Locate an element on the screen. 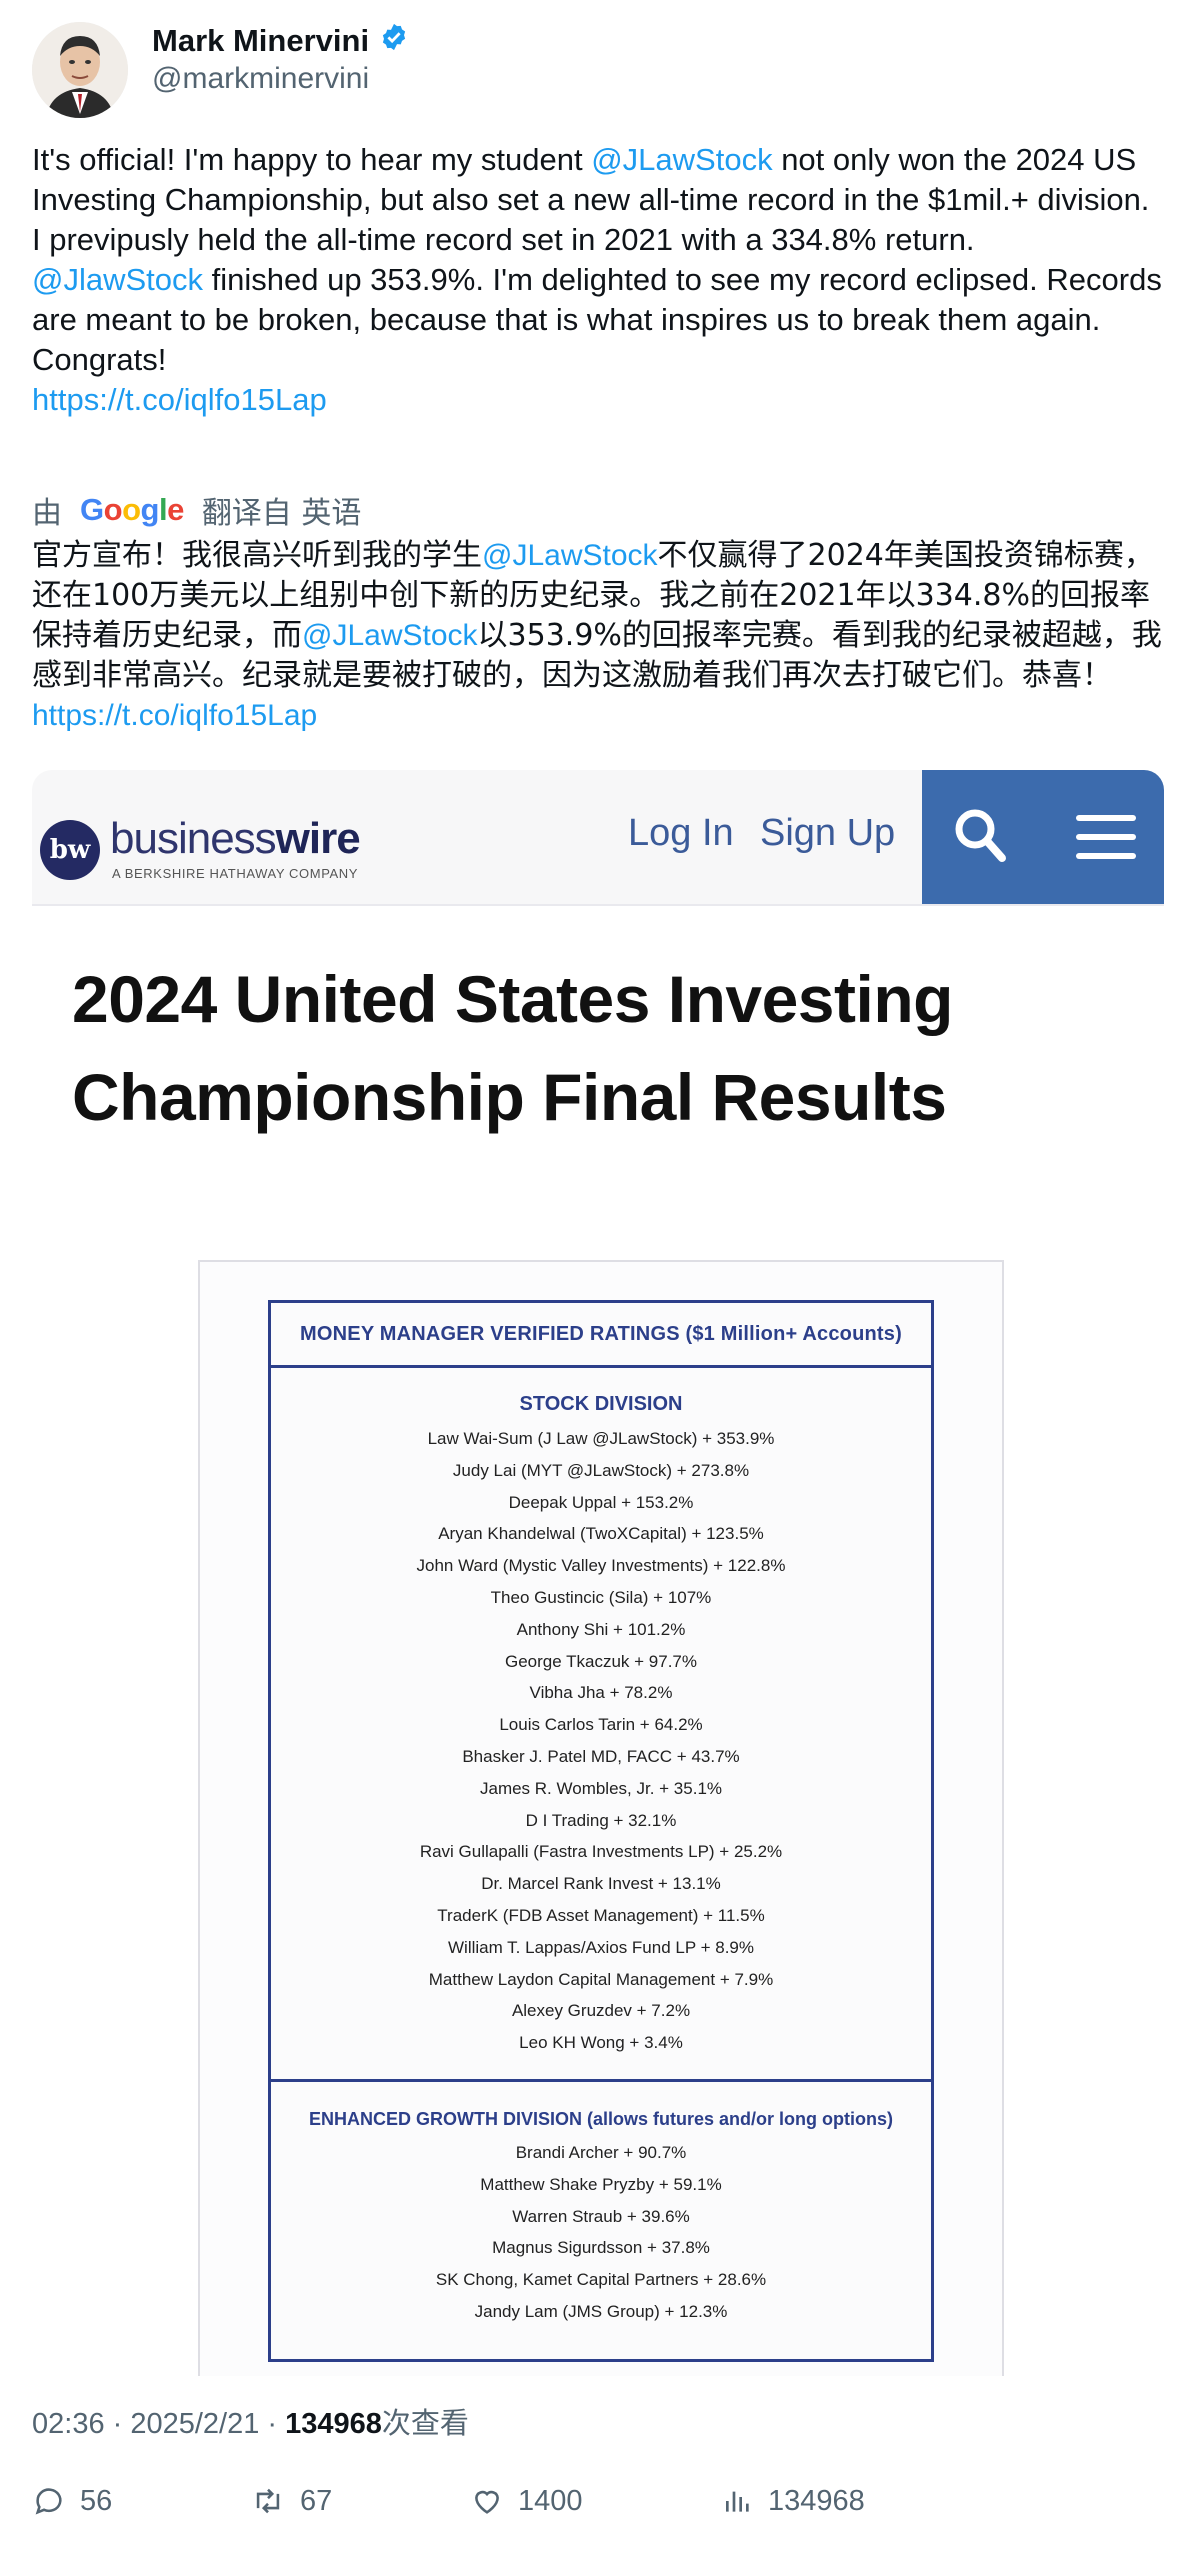 This screenshot has height=2552, width=1196. heart-icon is located at coordinates (487, 2502).